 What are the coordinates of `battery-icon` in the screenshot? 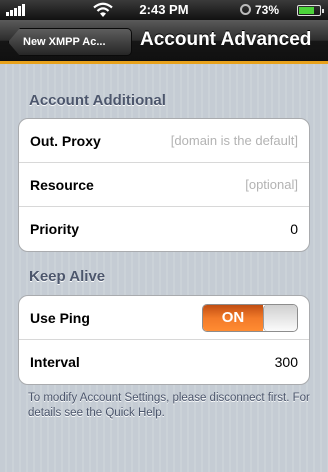 It's located at (310, 10).